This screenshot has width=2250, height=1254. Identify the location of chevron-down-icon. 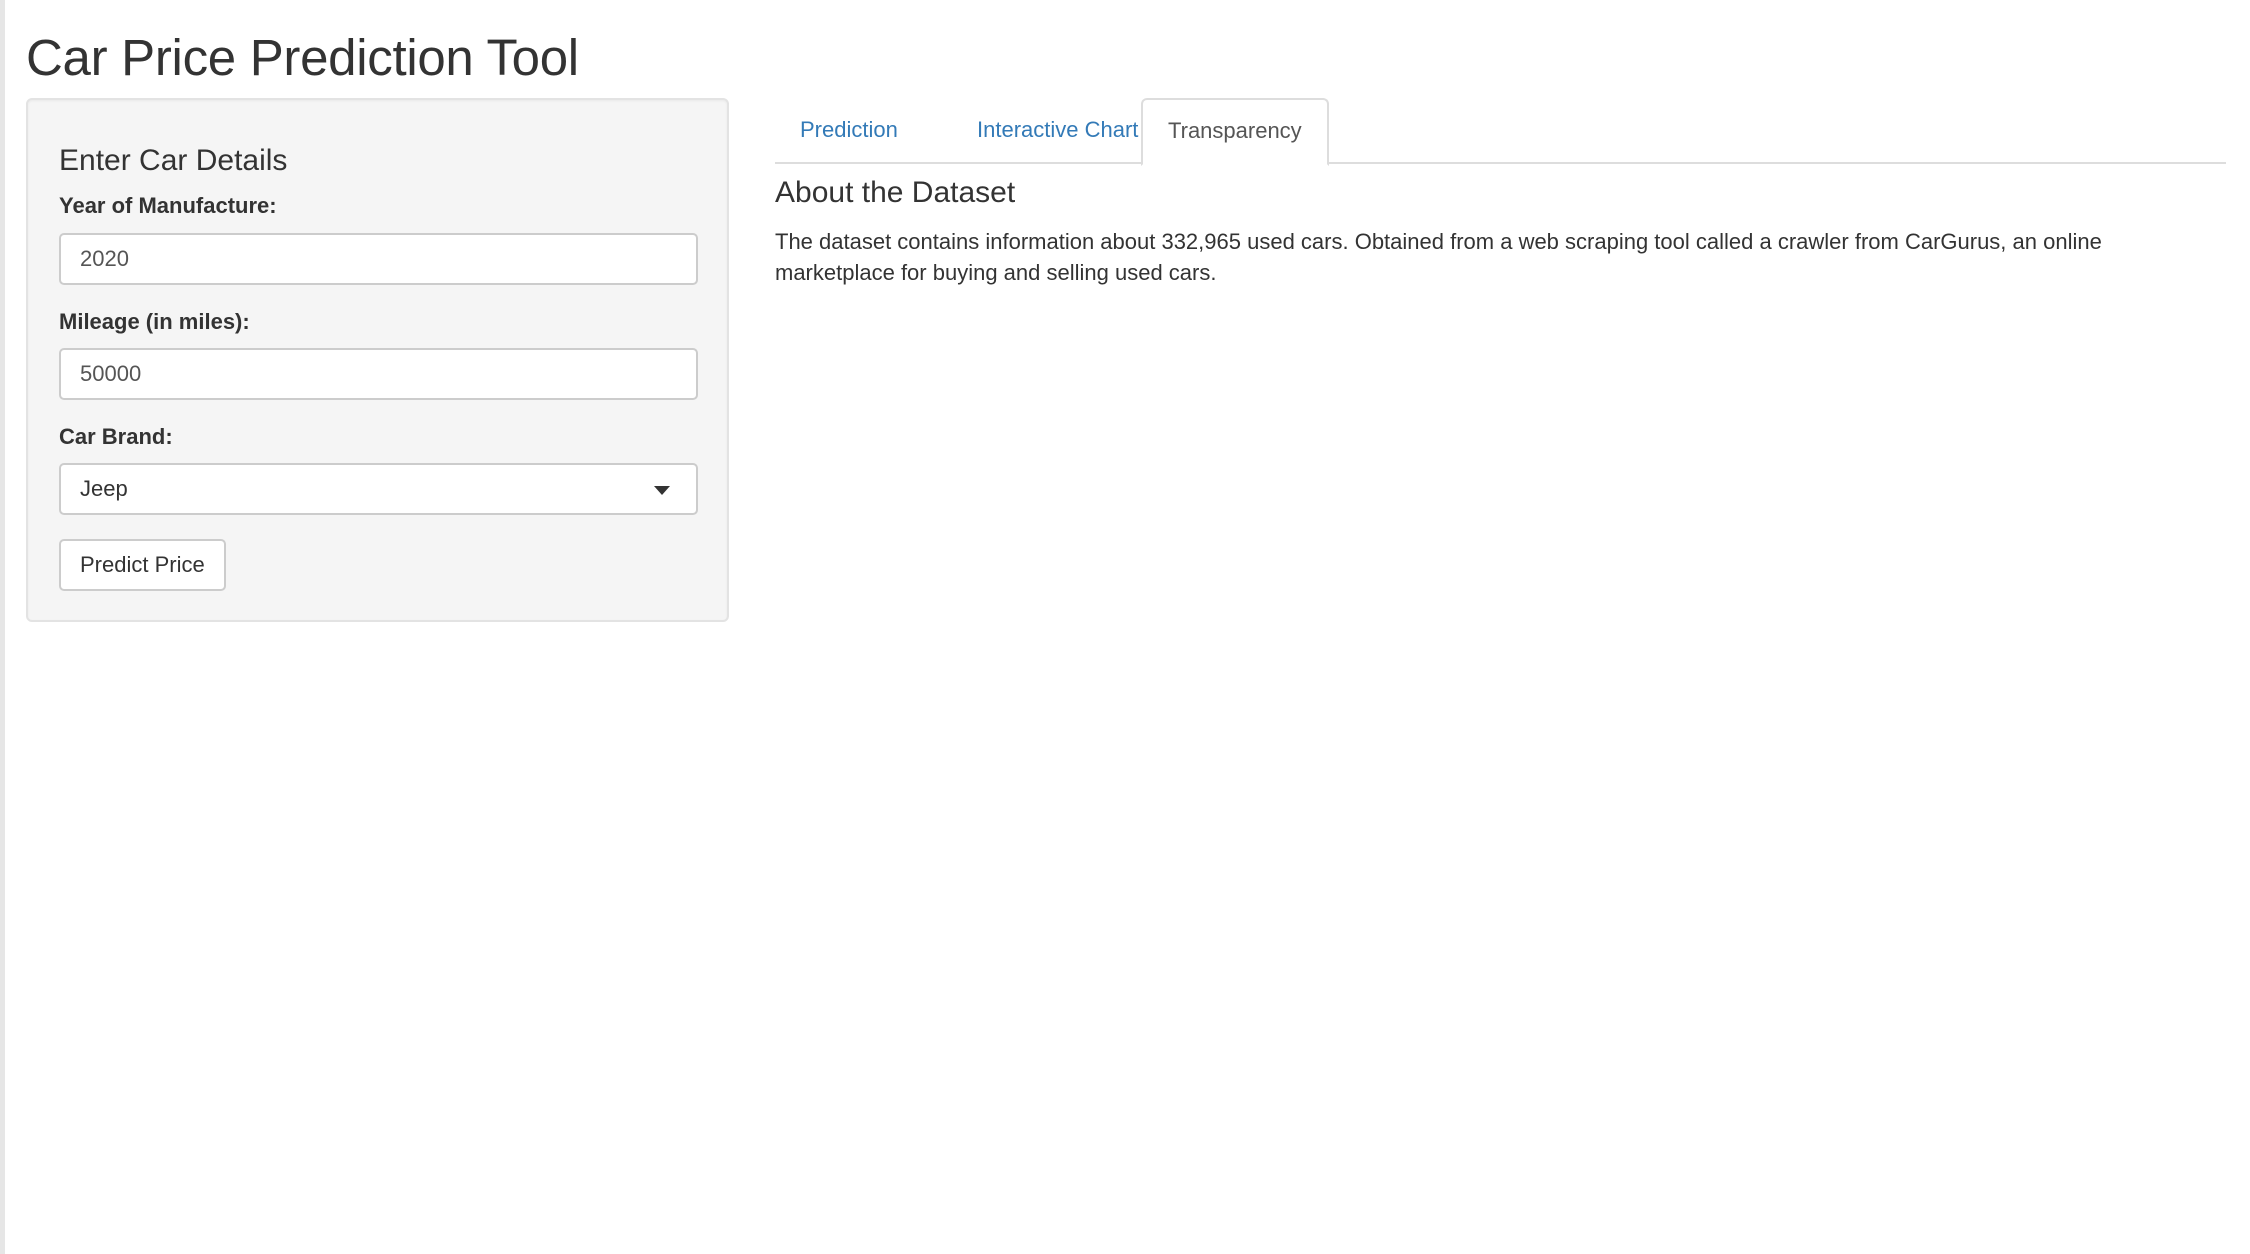
(662, 490).